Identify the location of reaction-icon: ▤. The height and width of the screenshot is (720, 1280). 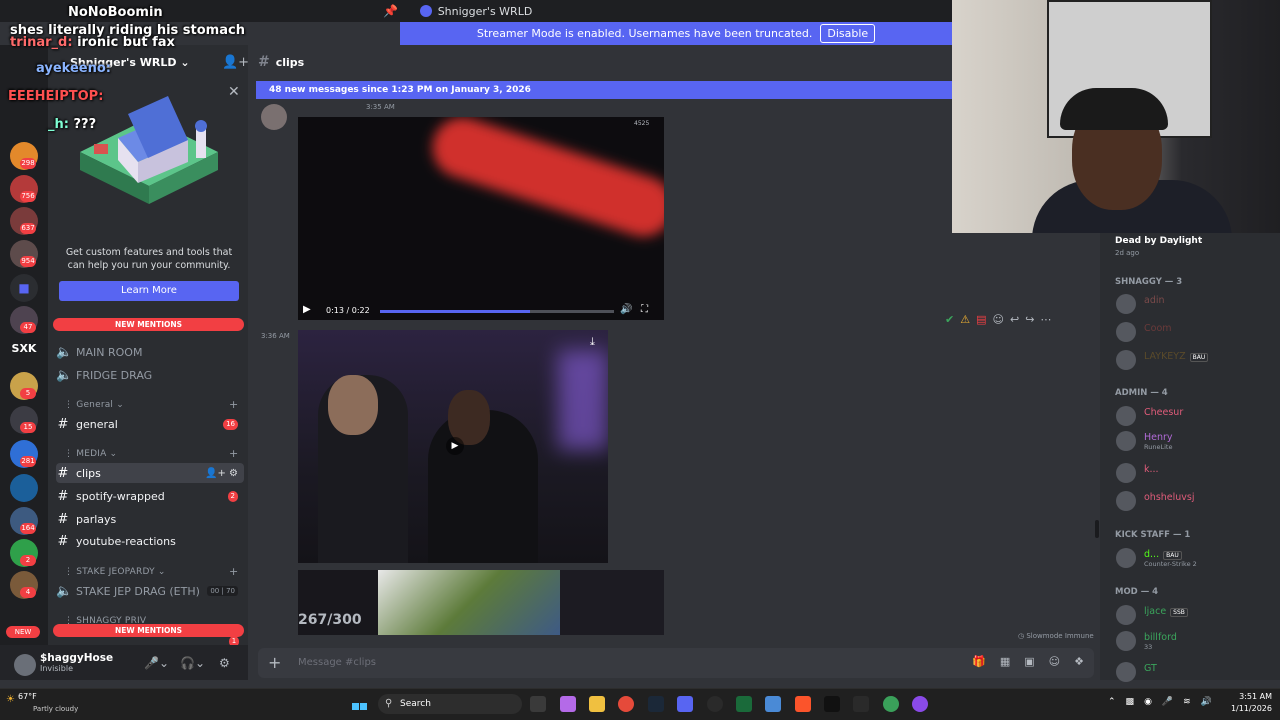
(981, 319).